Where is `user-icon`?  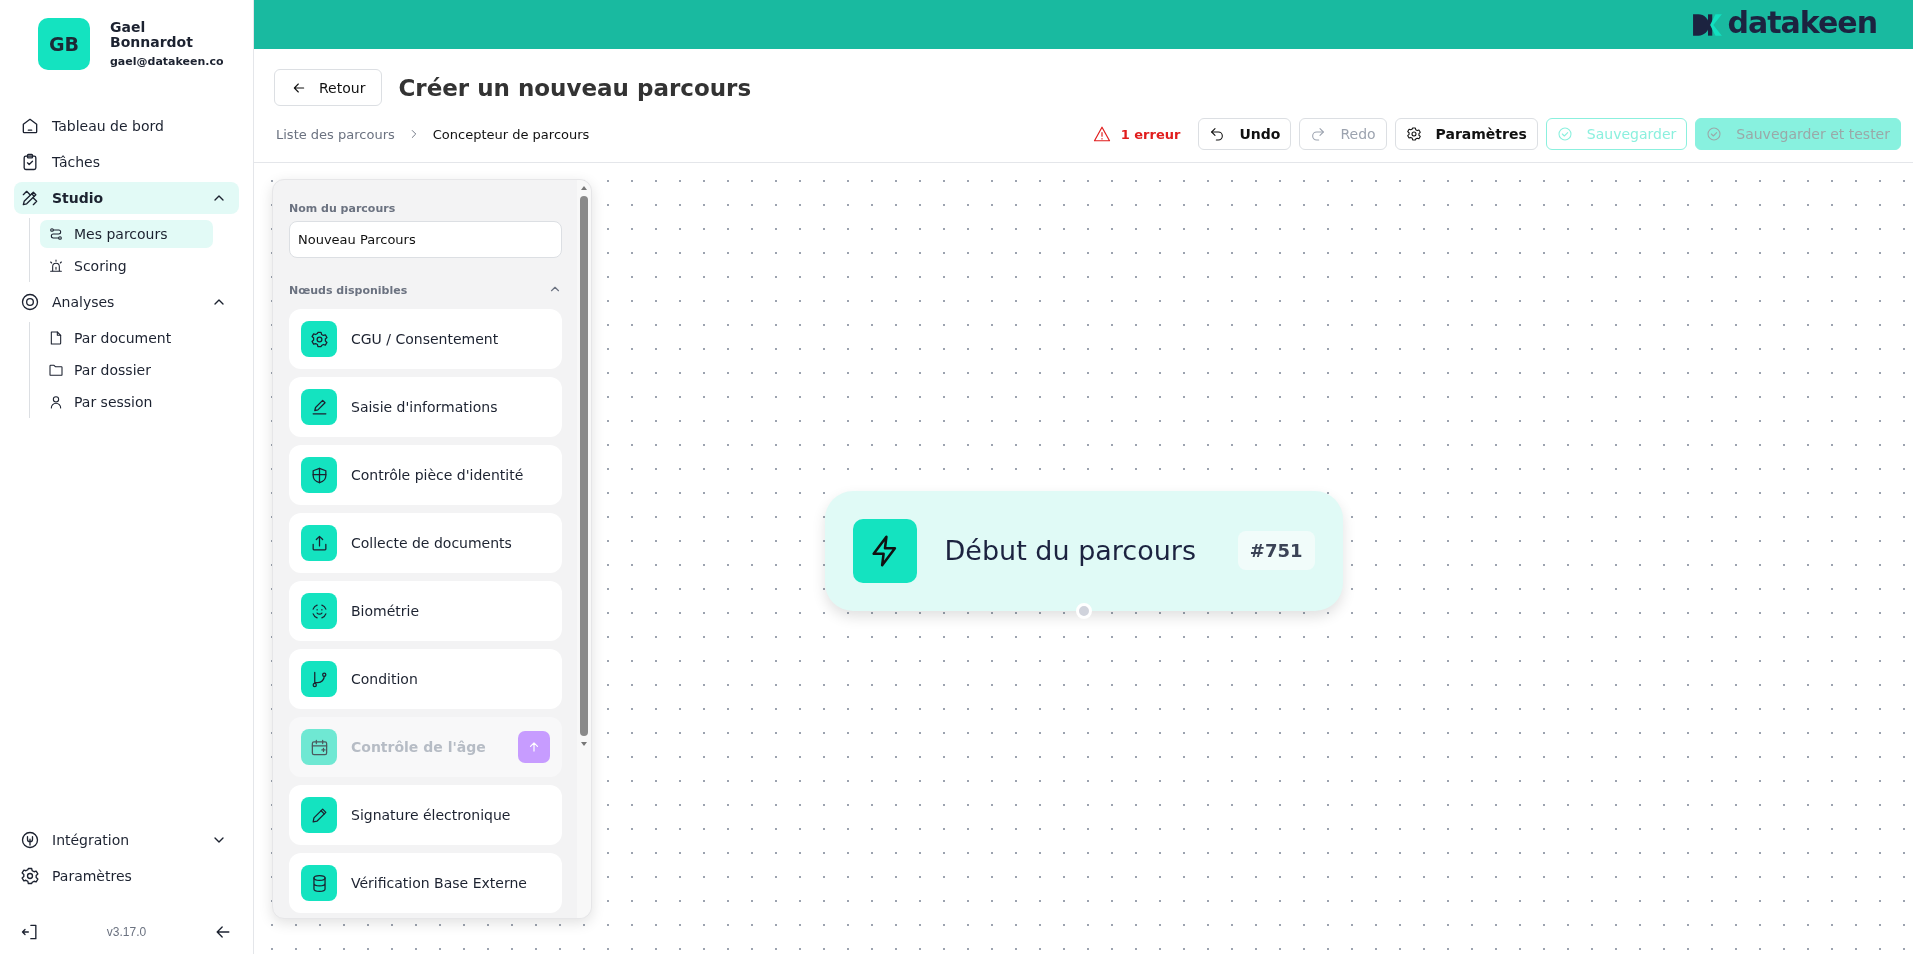
user-icon is located at coordinates (56, 402).